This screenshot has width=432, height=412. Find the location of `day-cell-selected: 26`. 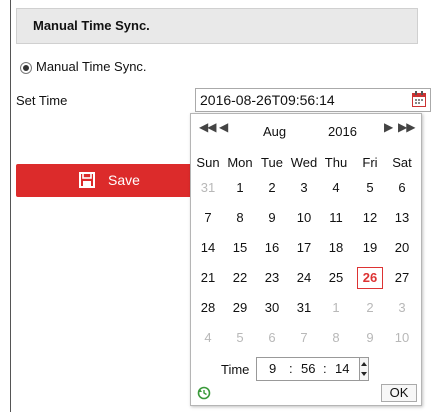

day-cell-selected: 26 is located at coordinates (370, 278).